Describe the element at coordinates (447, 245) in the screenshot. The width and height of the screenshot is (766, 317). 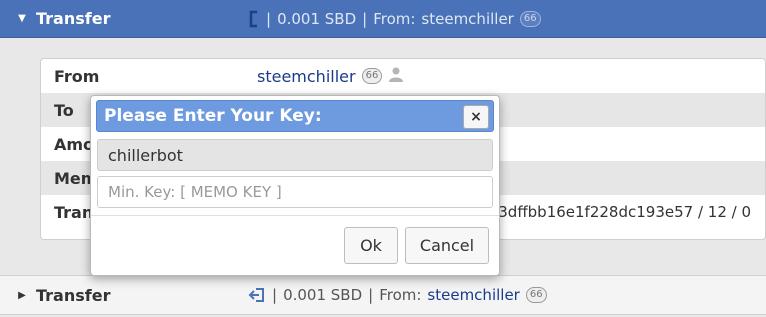
I see `cancel-button: Cancel` at that location.